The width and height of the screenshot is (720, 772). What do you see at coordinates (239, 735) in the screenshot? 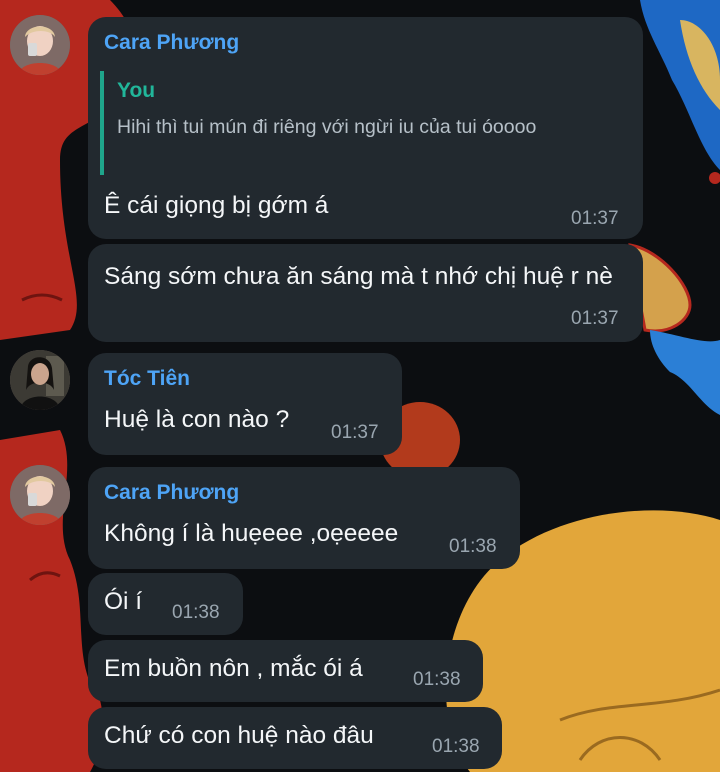
I see `message-text: Chứ có con huệ nào đâu` at bounding box center [239, 735].